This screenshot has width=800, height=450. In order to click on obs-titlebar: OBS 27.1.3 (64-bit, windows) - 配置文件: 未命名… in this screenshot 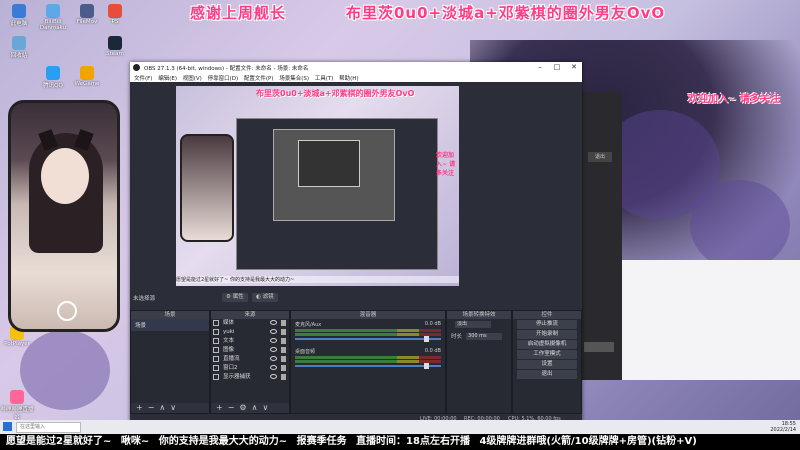, I will do `click(356, 67)`.